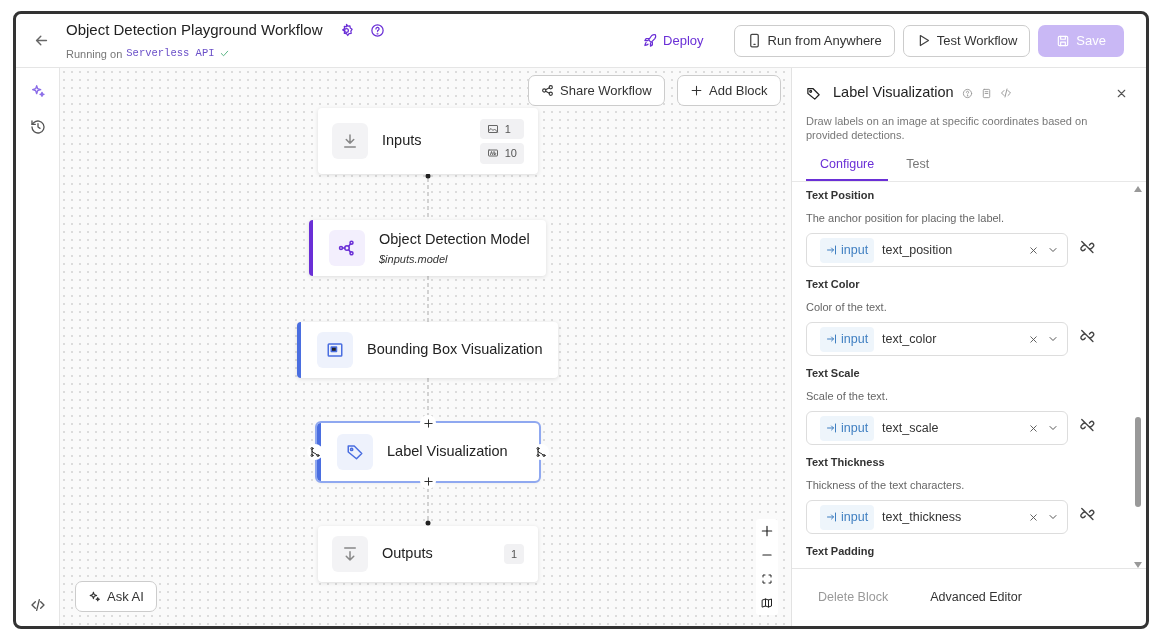 This screenshot has height=640, width=1160. I want to click on map-icon, so click(767, 603).